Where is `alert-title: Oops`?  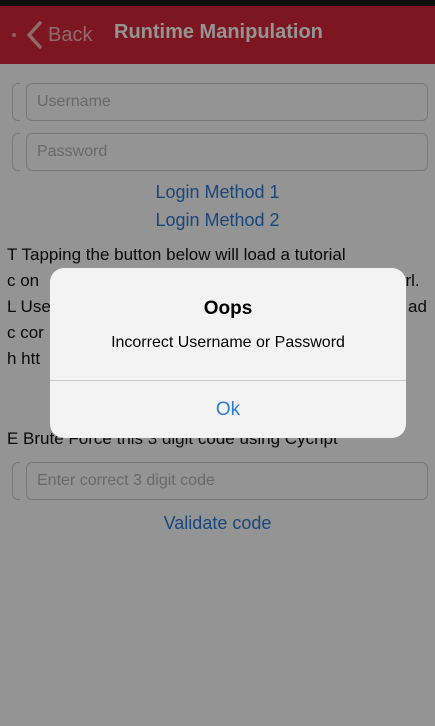
alert-title: Oops is located at coordinates (228, 308).